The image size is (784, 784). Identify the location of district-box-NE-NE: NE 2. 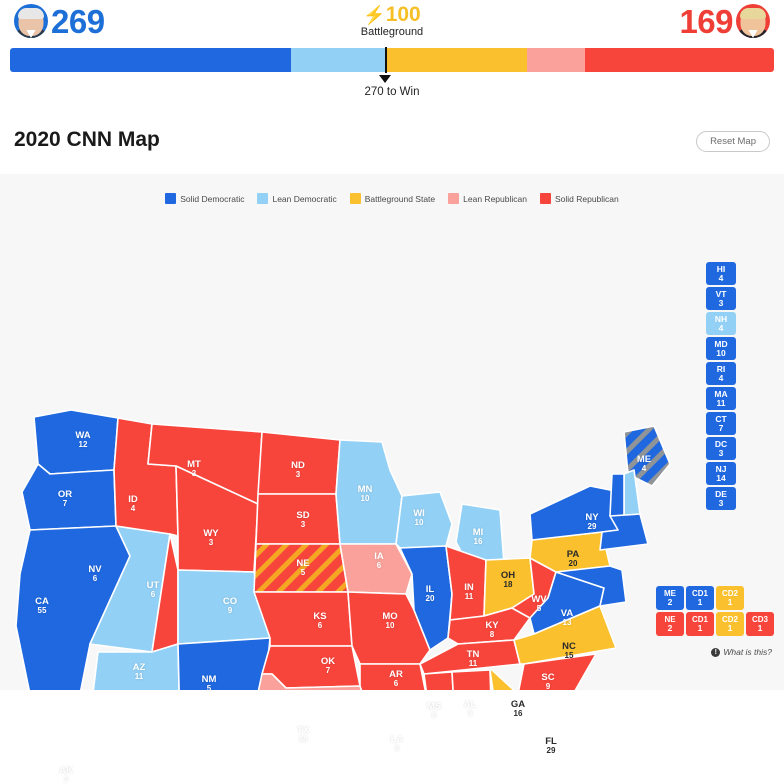
(670, 624).